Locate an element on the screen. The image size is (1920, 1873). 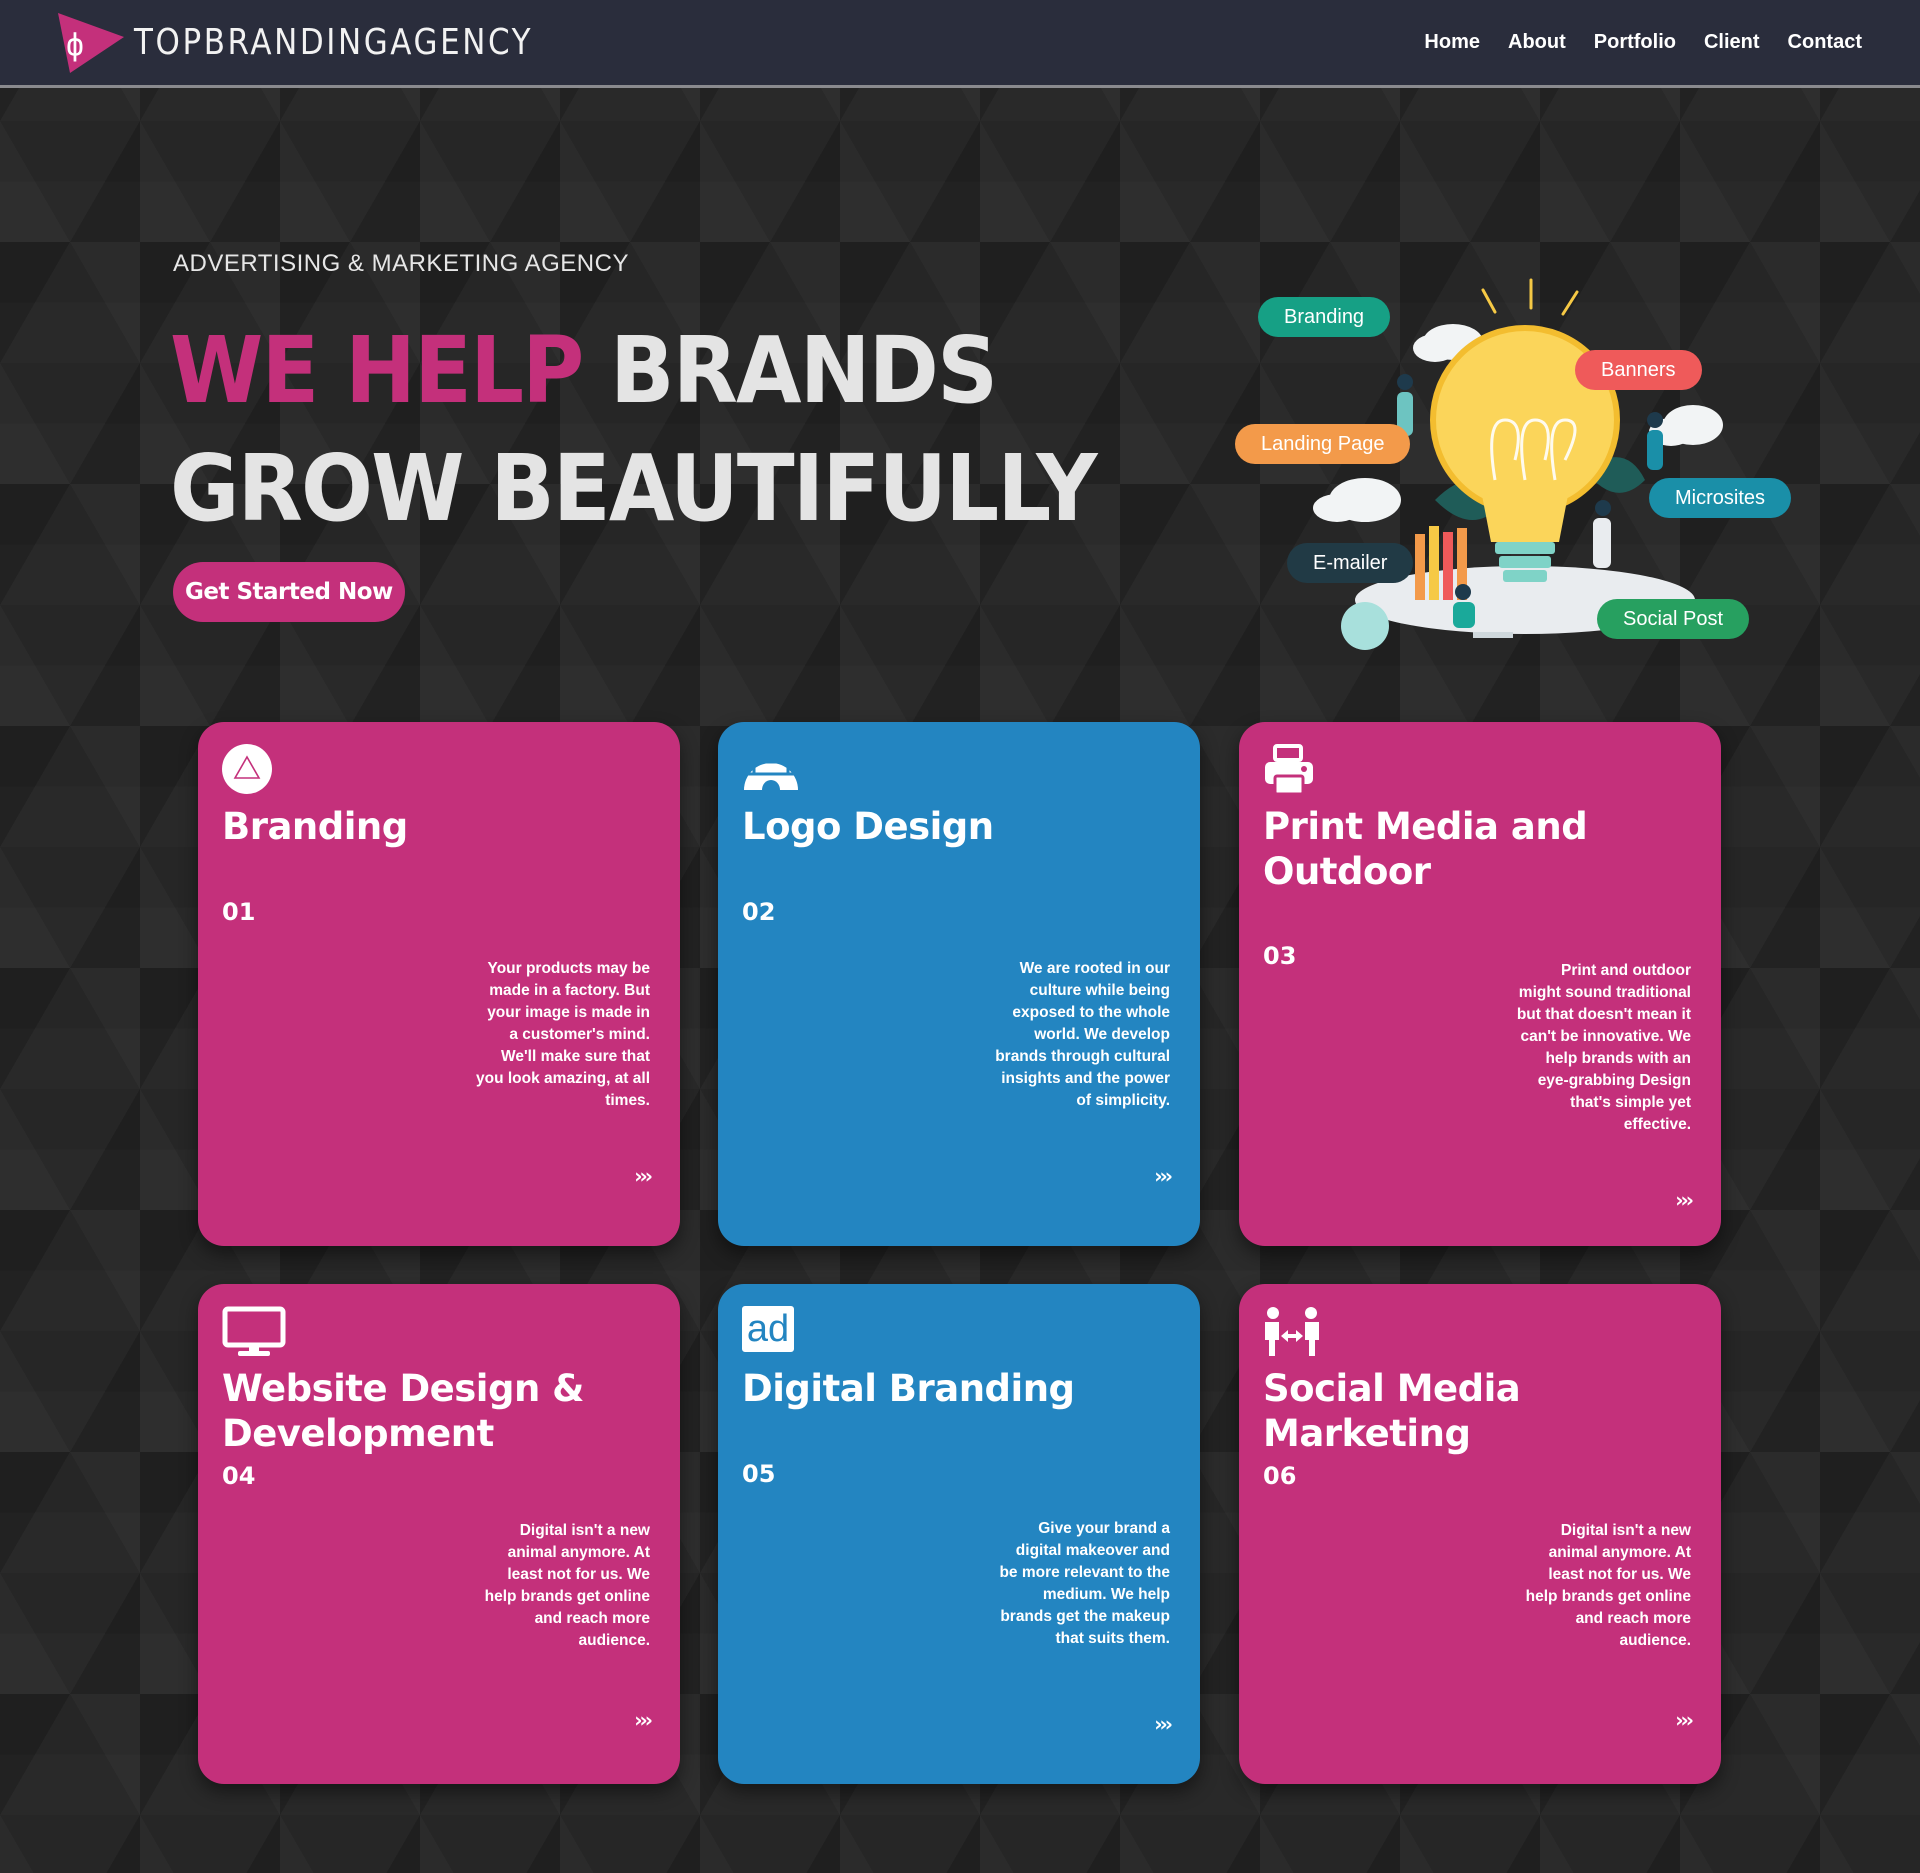
ad-icon-text: ad is located at coordinates (768, 1329).